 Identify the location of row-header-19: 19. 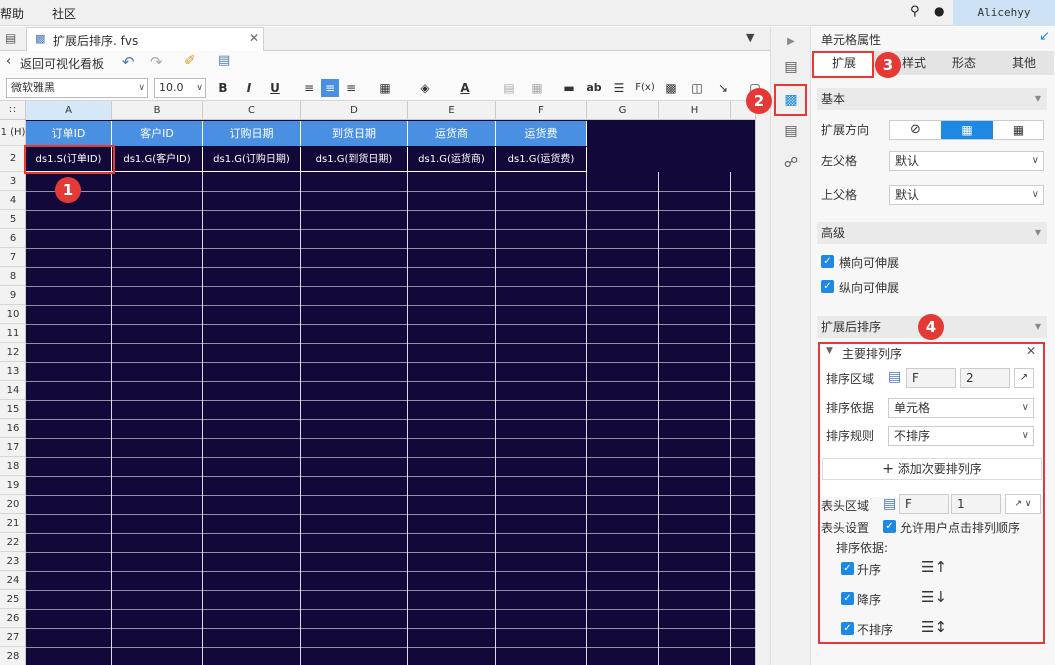
(13, 485).